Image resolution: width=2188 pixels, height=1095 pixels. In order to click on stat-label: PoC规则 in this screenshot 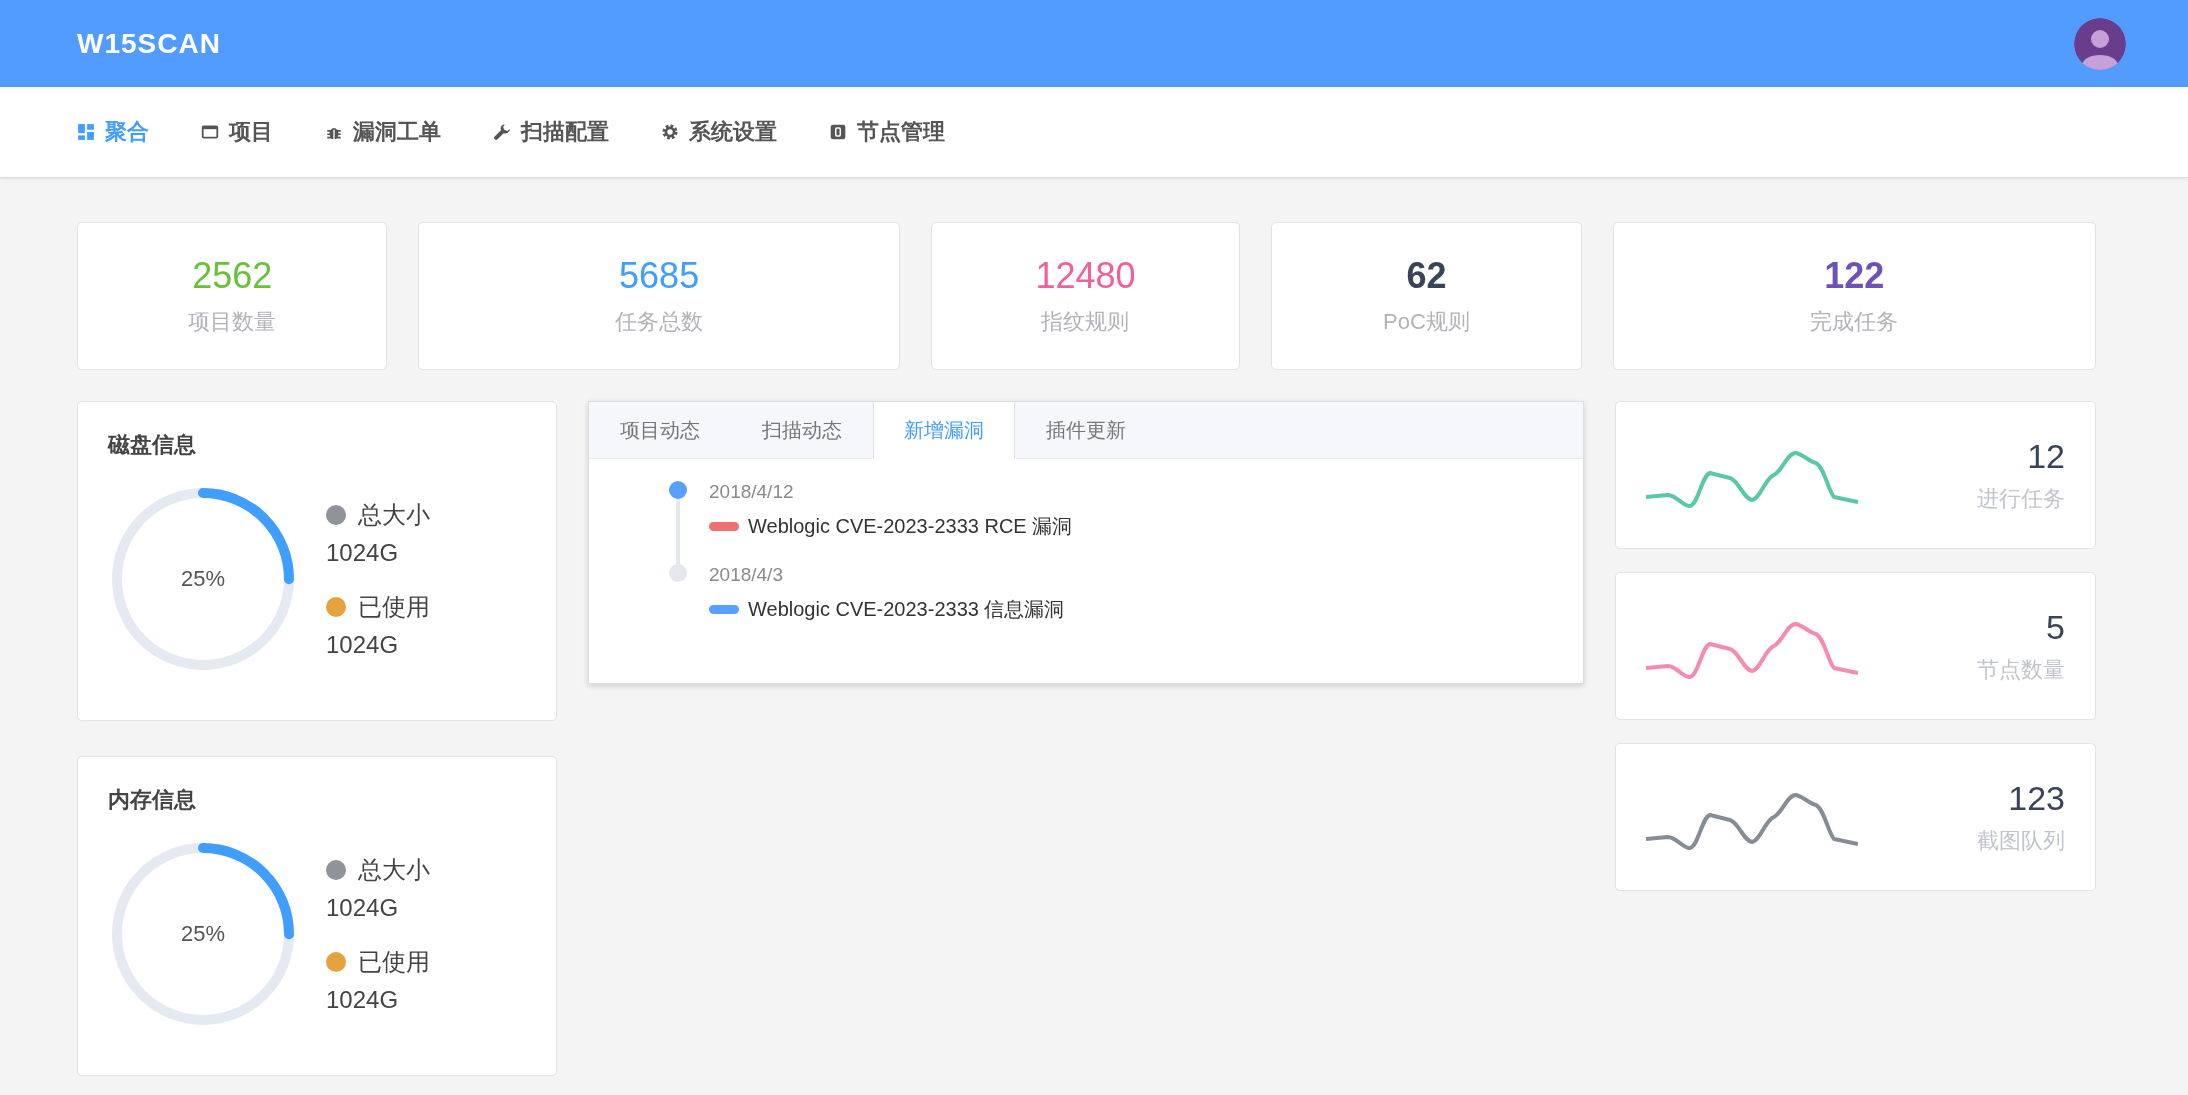, I will do `click(1426, 322)`.